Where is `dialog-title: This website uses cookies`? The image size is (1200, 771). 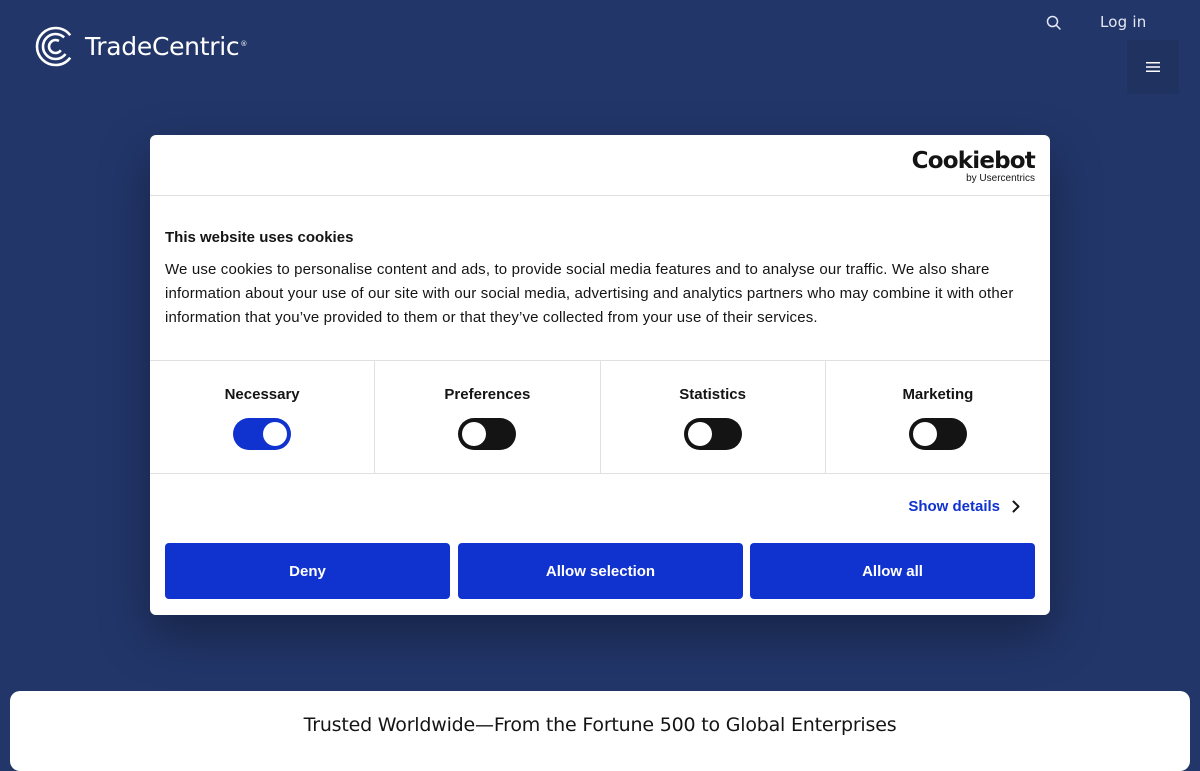
dialog-title: This website uses cookies is located at coordinates (259, 237).